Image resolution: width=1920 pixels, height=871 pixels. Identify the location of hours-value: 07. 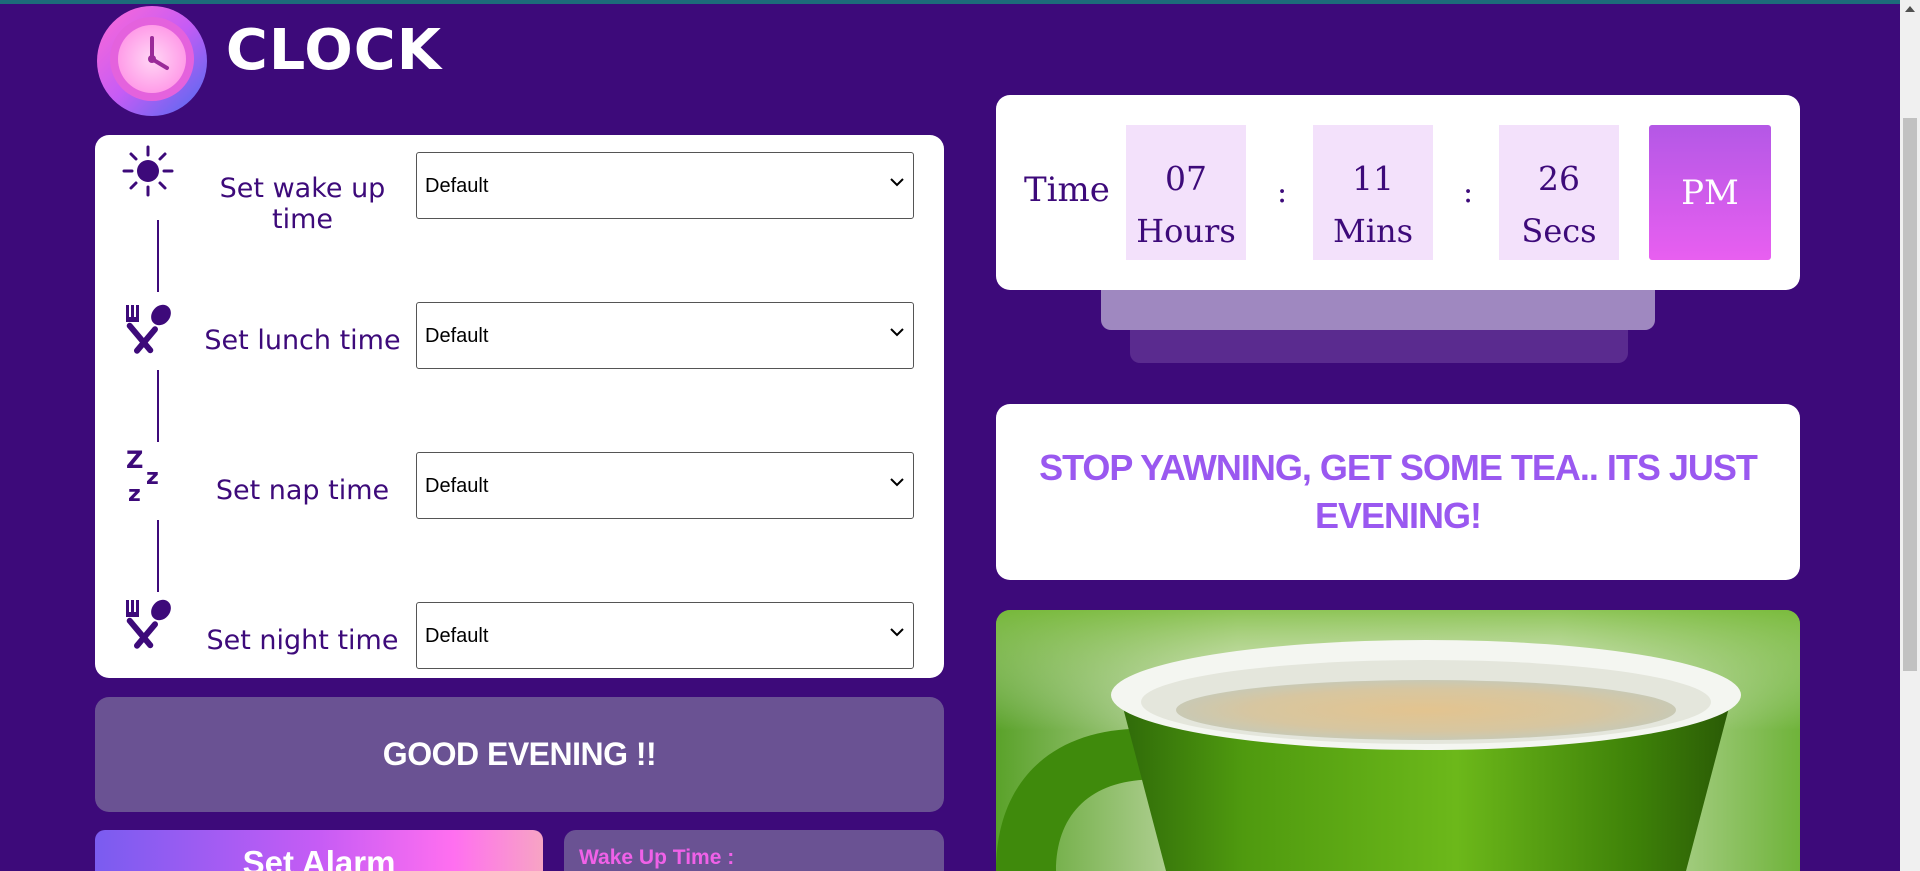
(1186, 178).